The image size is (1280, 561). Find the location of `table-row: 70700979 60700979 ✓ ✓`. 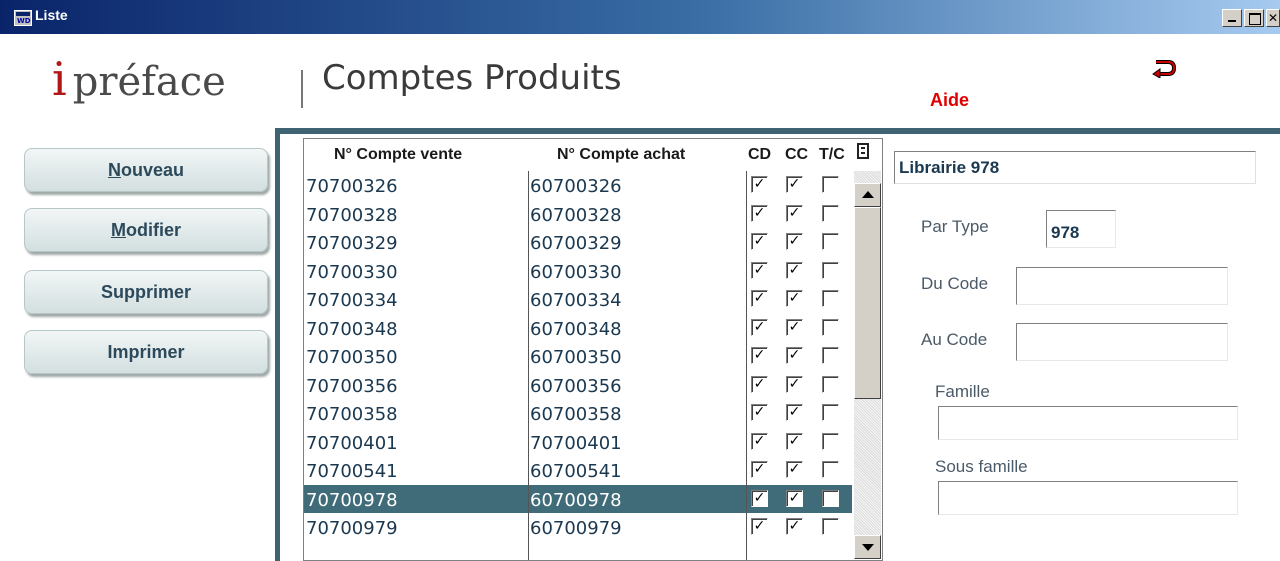

table-row: 70700979 60700979 ✓ ✓ is located at coordinates (578, 527).